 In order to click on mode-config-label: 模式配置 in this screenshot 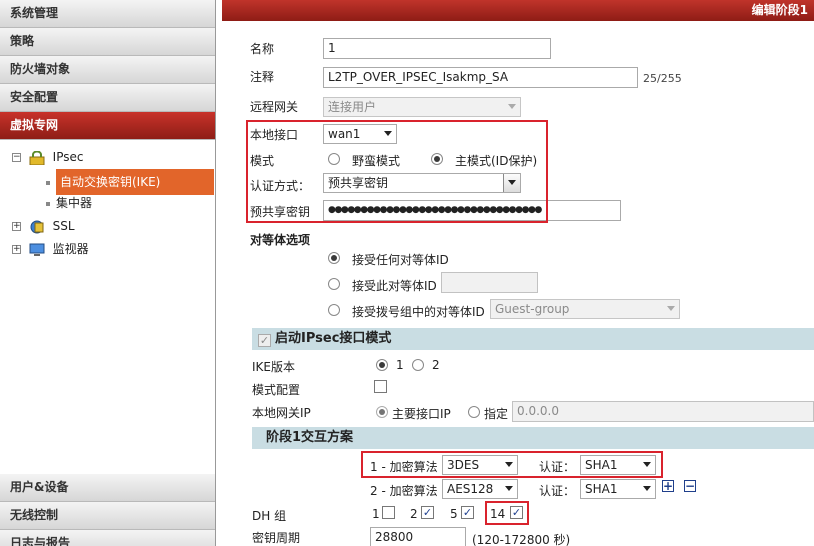, I will do `click(276, 390)`.